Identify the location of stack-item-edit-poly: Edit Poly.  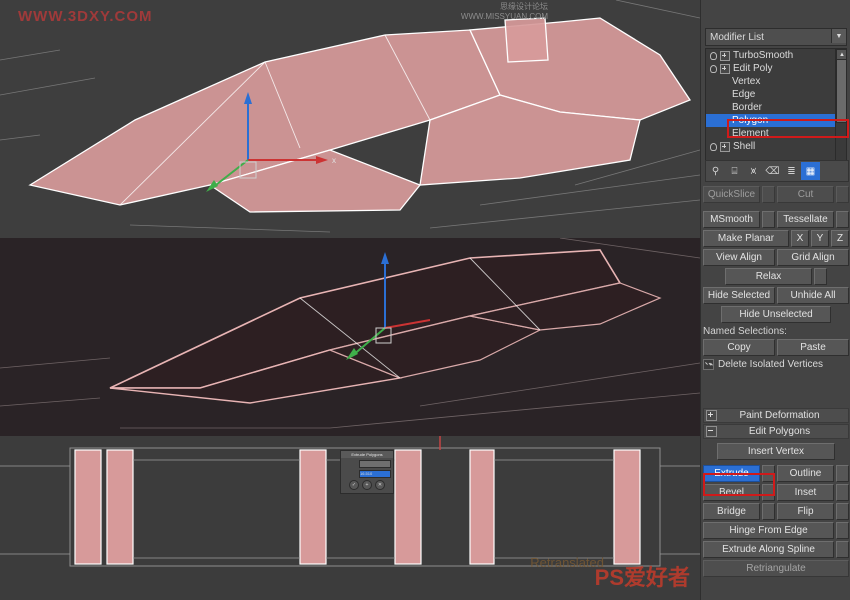
(771, 68).